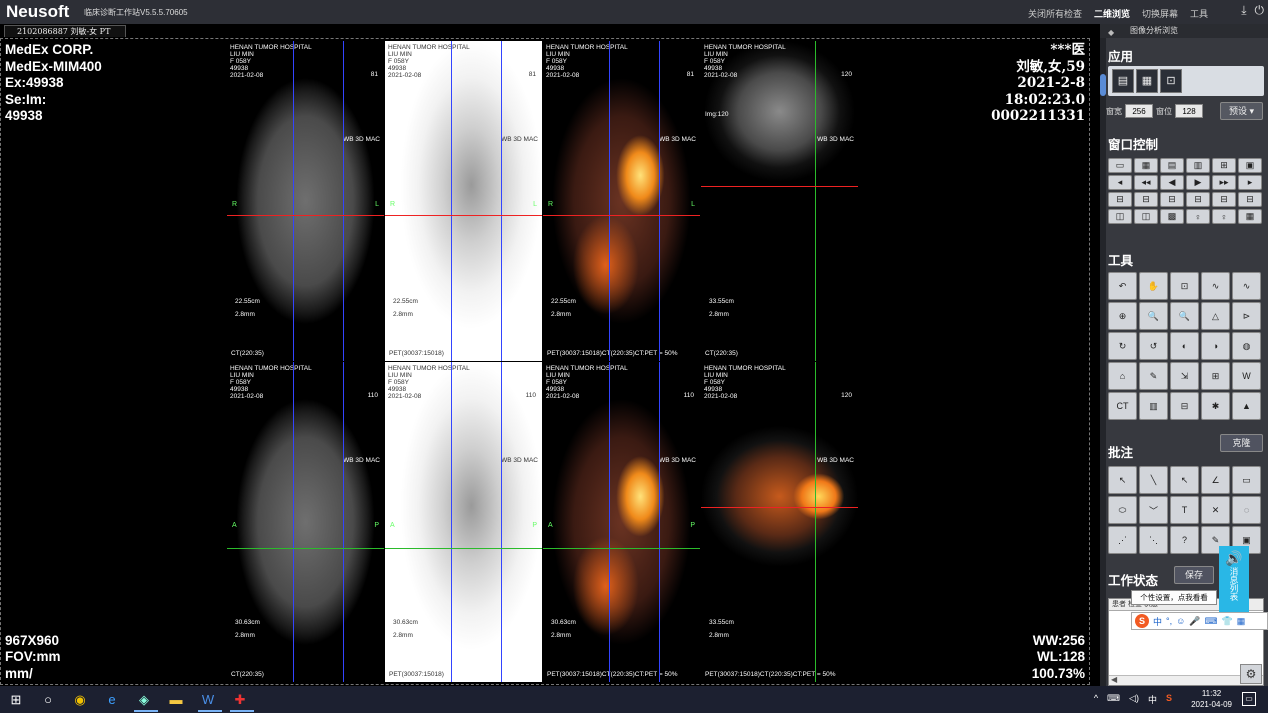  What do you see at coordinates (176, 699) in the screenshot?
I see `folder-icon: ▬` at bounding box center [176, 699].